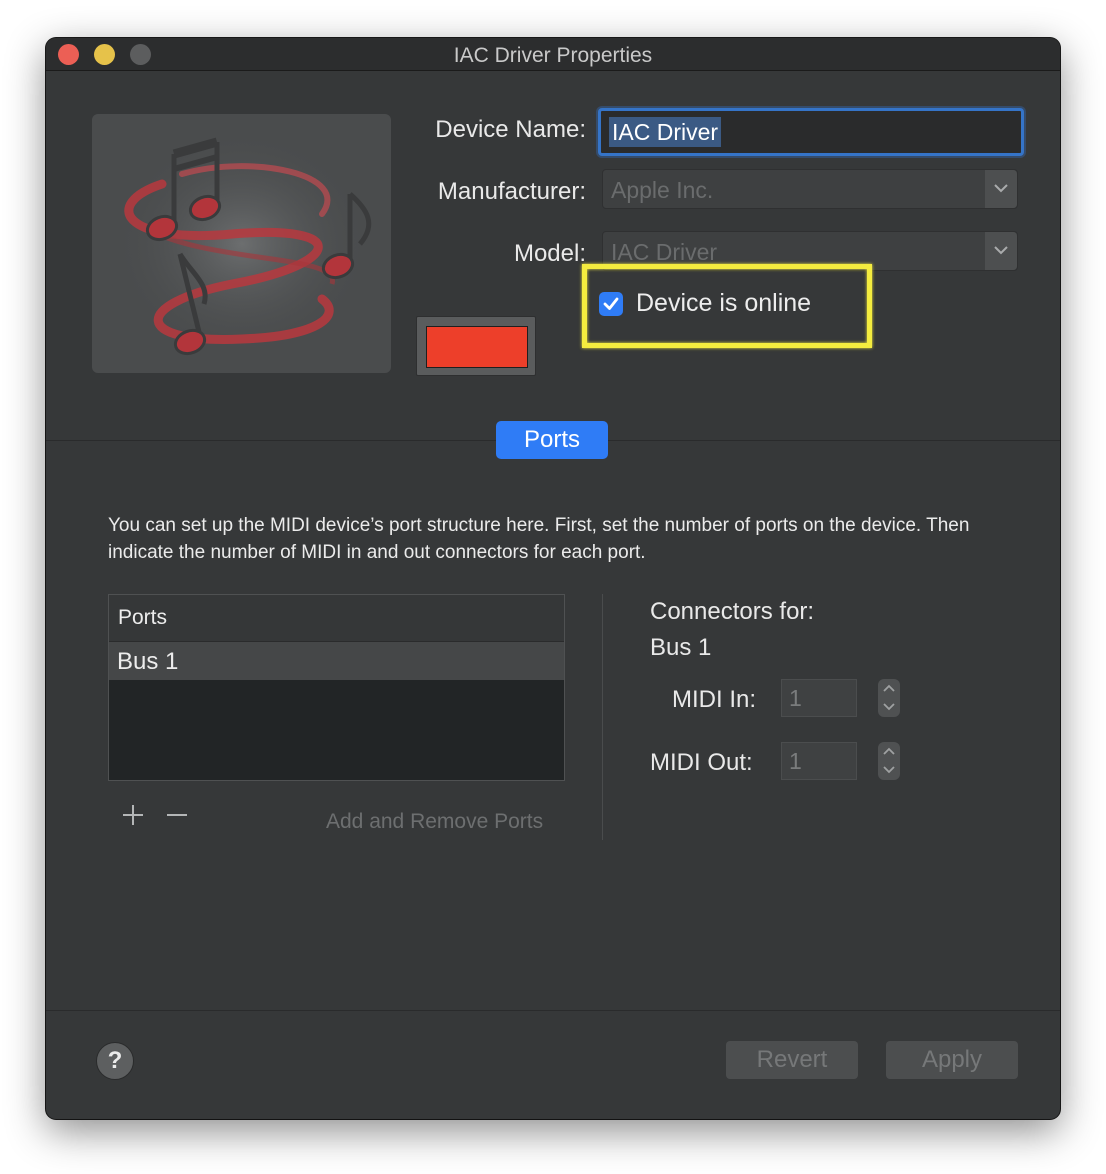  I want to click on ports-table: Ports Bus 1, so click(336, 687).